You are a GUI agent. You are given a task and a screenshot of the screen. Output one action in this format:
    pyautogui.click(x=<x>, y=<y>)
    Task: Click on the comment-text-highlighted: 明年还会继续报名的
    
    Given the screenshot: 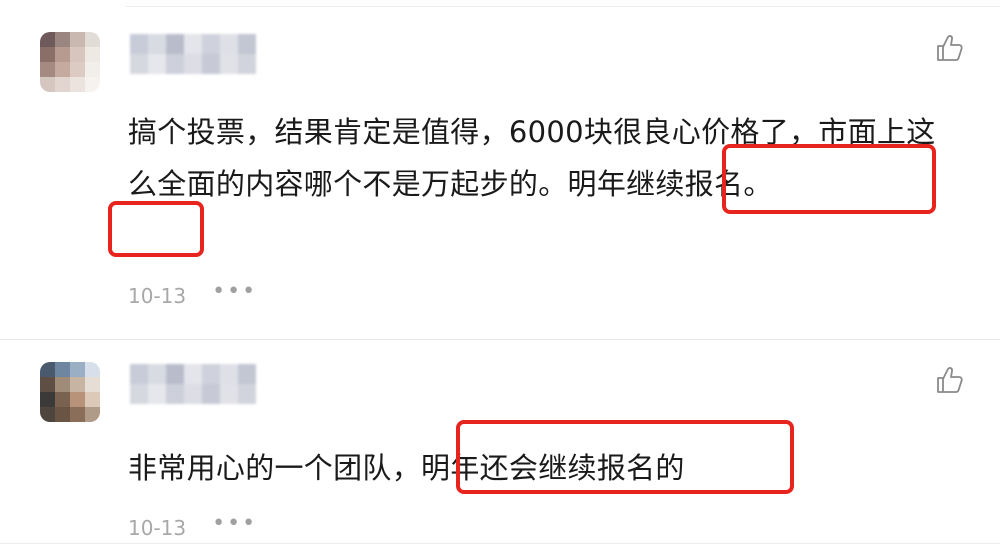 What is the action you would take?
    pyautogui.click(x=553, y=468)
    